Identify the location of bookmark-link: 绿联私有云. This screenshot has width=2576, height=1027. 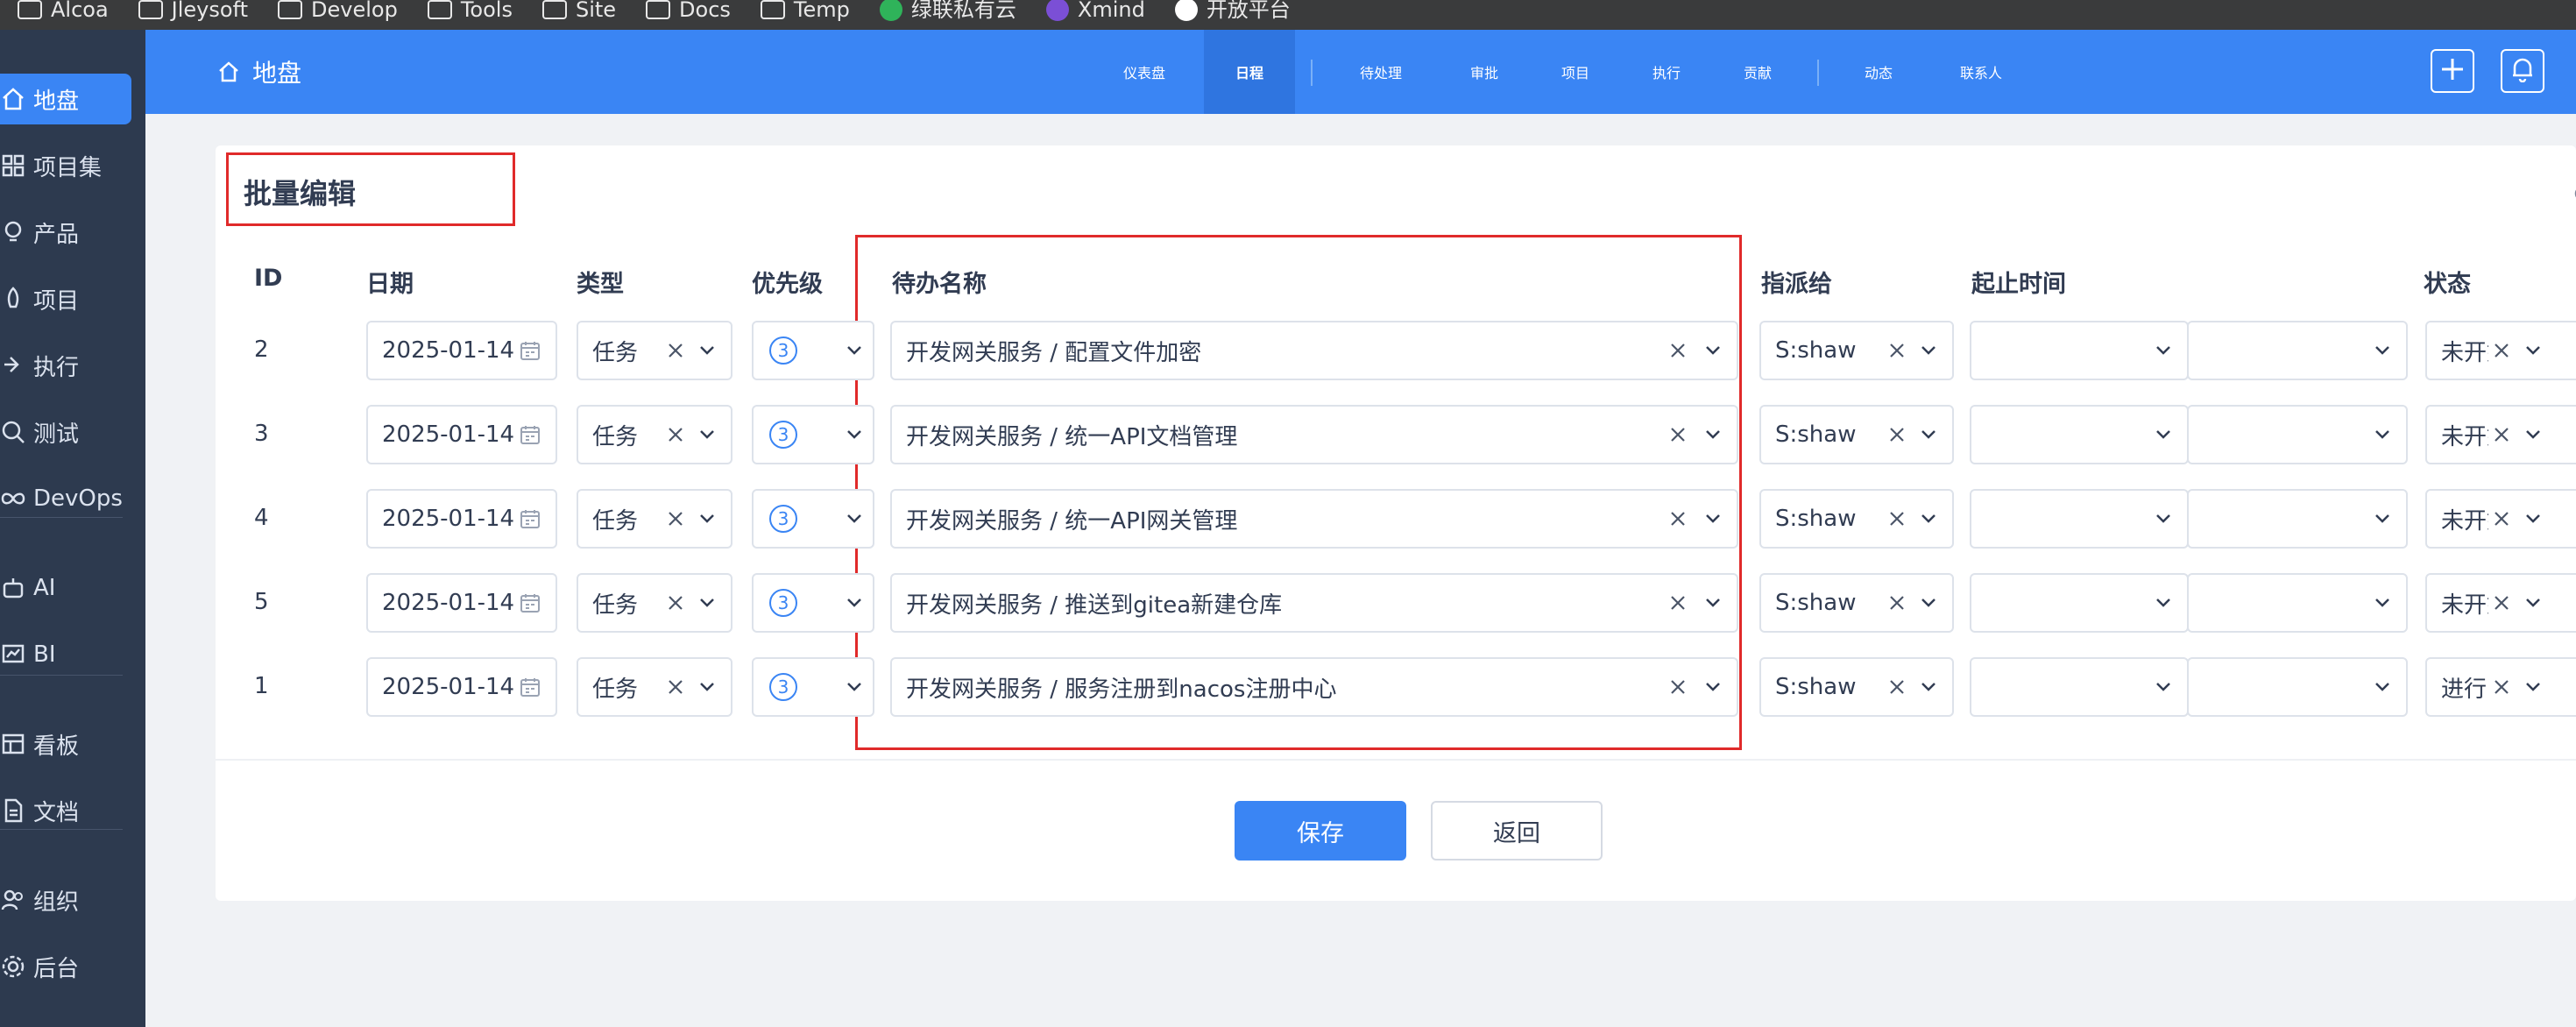
(947, 11).